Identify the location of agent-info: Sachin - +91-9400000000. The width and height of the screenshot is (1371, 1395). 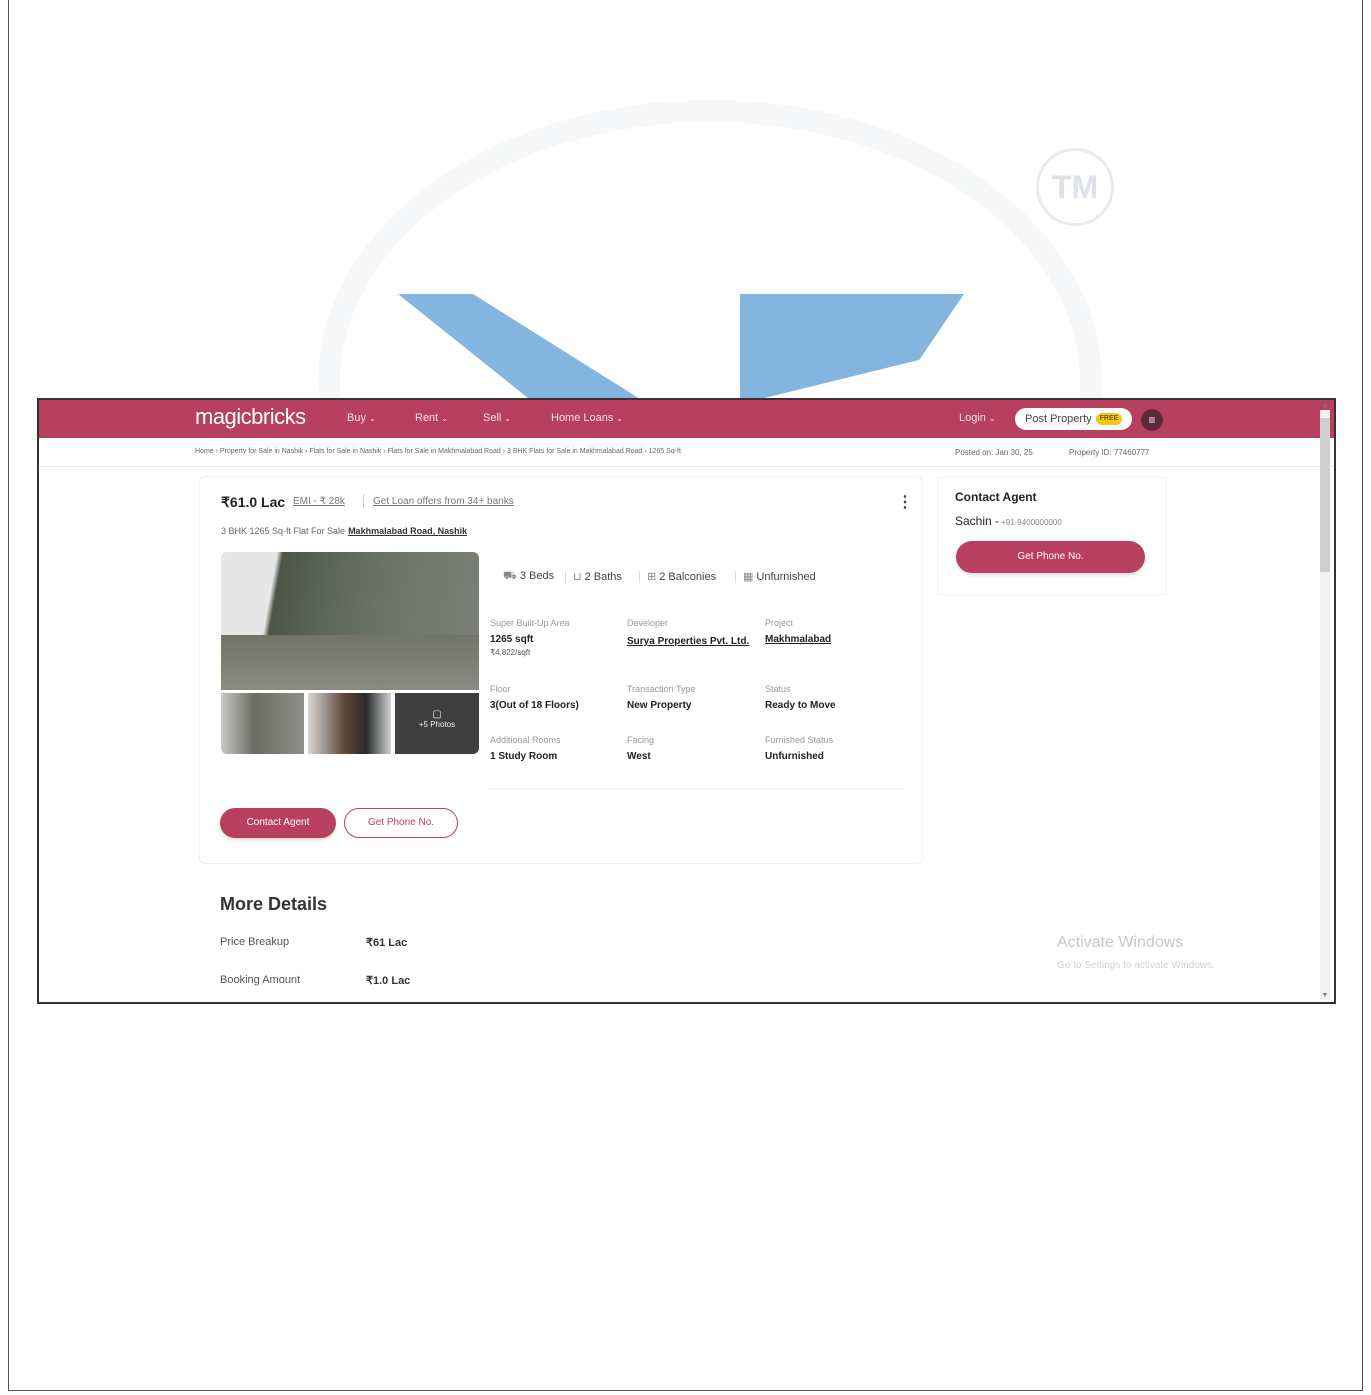
(1008, 521).